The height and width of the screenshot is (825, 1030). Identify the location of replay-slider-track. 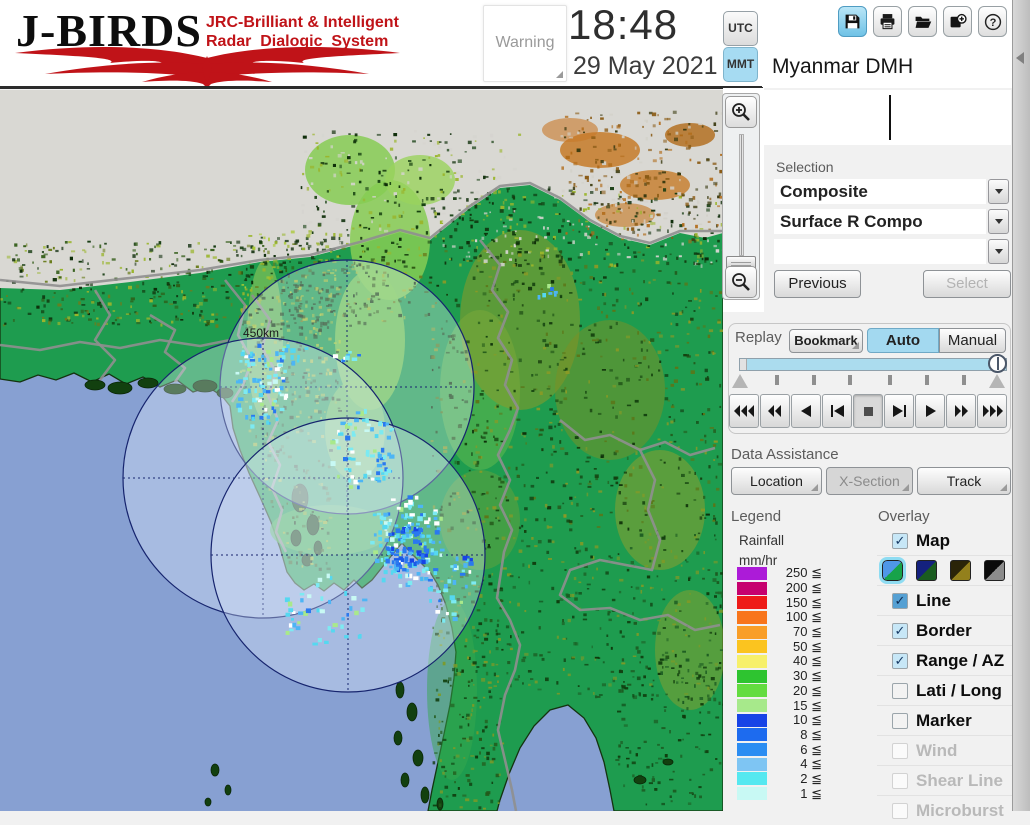
(873, 364).